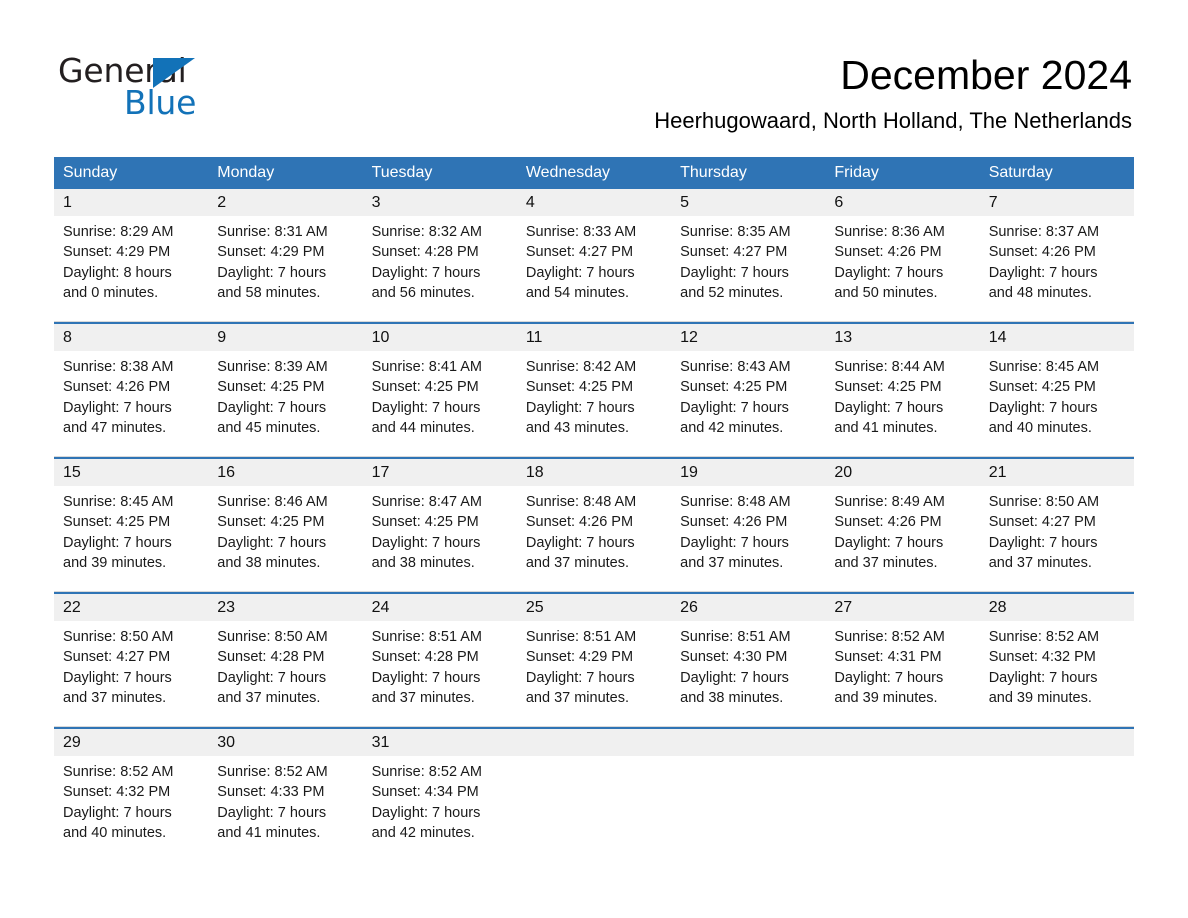 The width and height of the screenshot is (1188, 918). I want to click on day-number: 24, so click(439, 607).